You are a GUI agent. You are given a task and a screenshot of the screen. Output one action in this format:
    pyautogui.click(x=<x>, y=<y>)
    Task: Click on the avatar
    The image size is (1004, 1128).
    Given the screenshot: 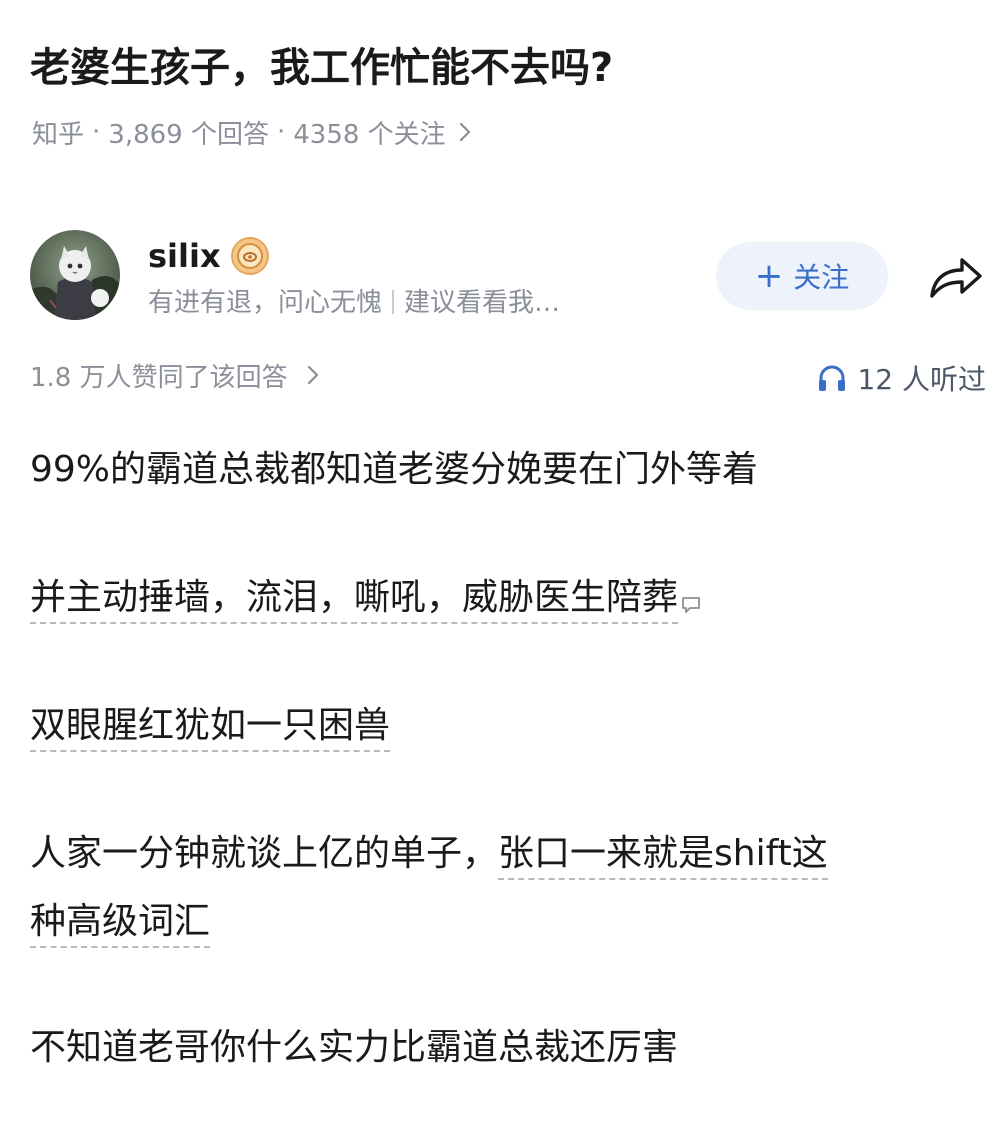 What is the action you would take?
    pyautogui.click(x=75, y=275)
    